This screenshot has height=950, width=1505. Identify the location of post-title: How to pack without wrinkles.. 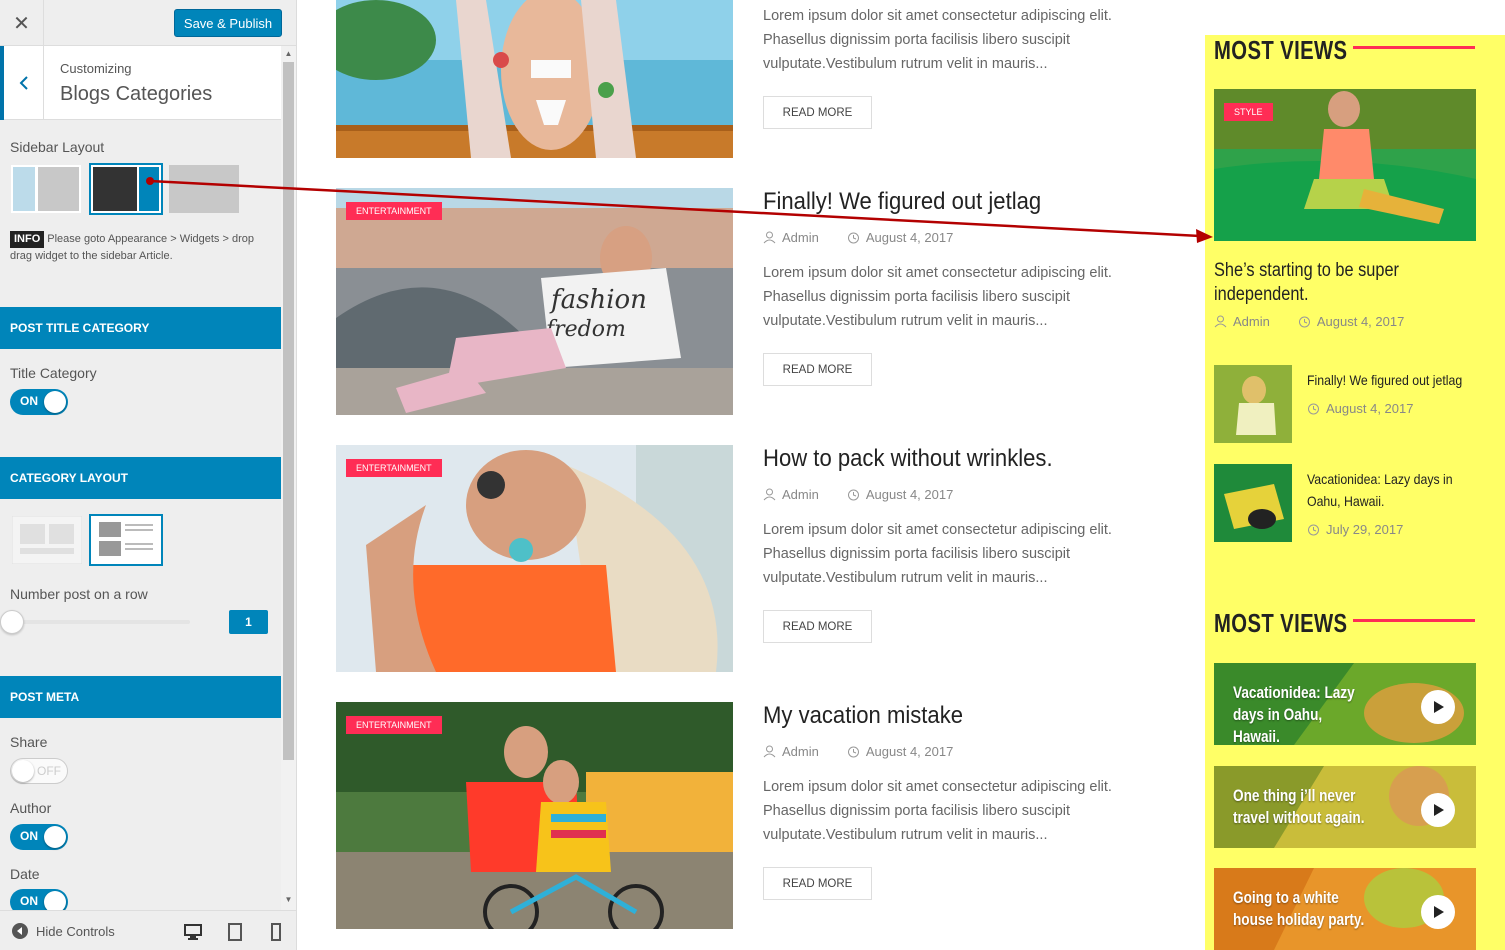
(908, 459).